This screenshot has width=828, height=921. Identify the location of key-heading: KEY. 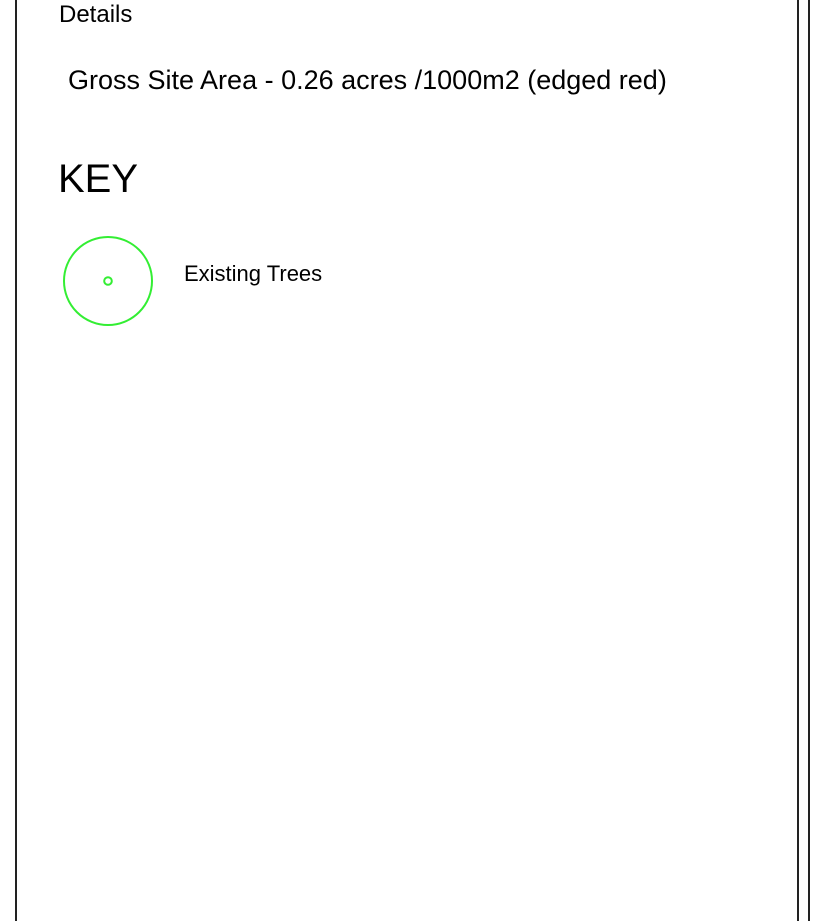
(98, 179).